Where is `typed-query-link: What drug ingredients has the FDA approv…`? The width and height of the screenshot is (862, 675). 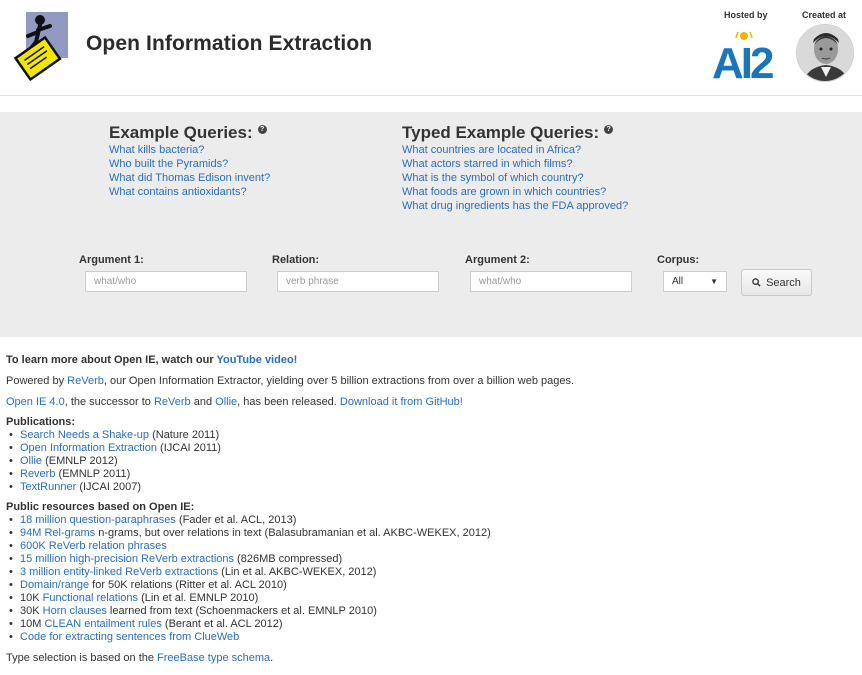 typed-query-link: What drug ingredients has the FDA approv… is located at coordinates (515, 206).